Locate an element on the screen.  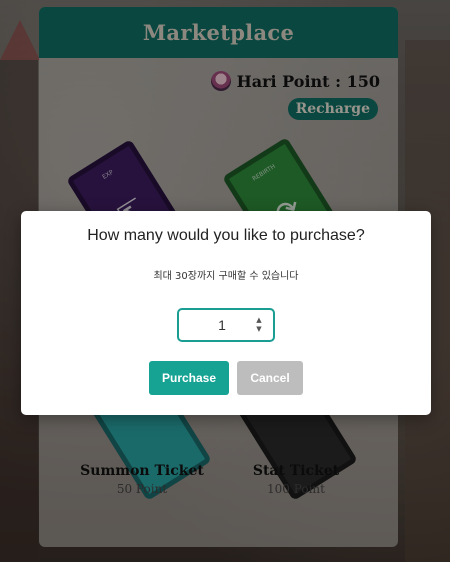
dialog-limit-note: 최대 30장까지 구매할 수 있습니다 is located at coordinates (226, 276).